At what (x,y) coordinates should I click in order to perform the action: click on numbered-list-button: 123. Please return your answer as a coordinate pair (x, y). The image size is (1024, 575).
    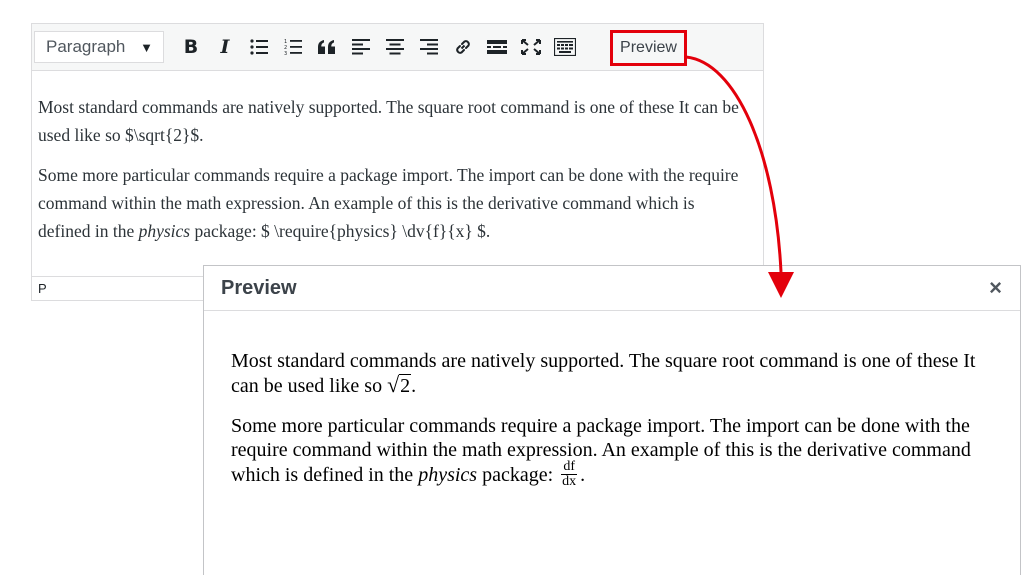
    Looking at the image, I should click on (293, 47).